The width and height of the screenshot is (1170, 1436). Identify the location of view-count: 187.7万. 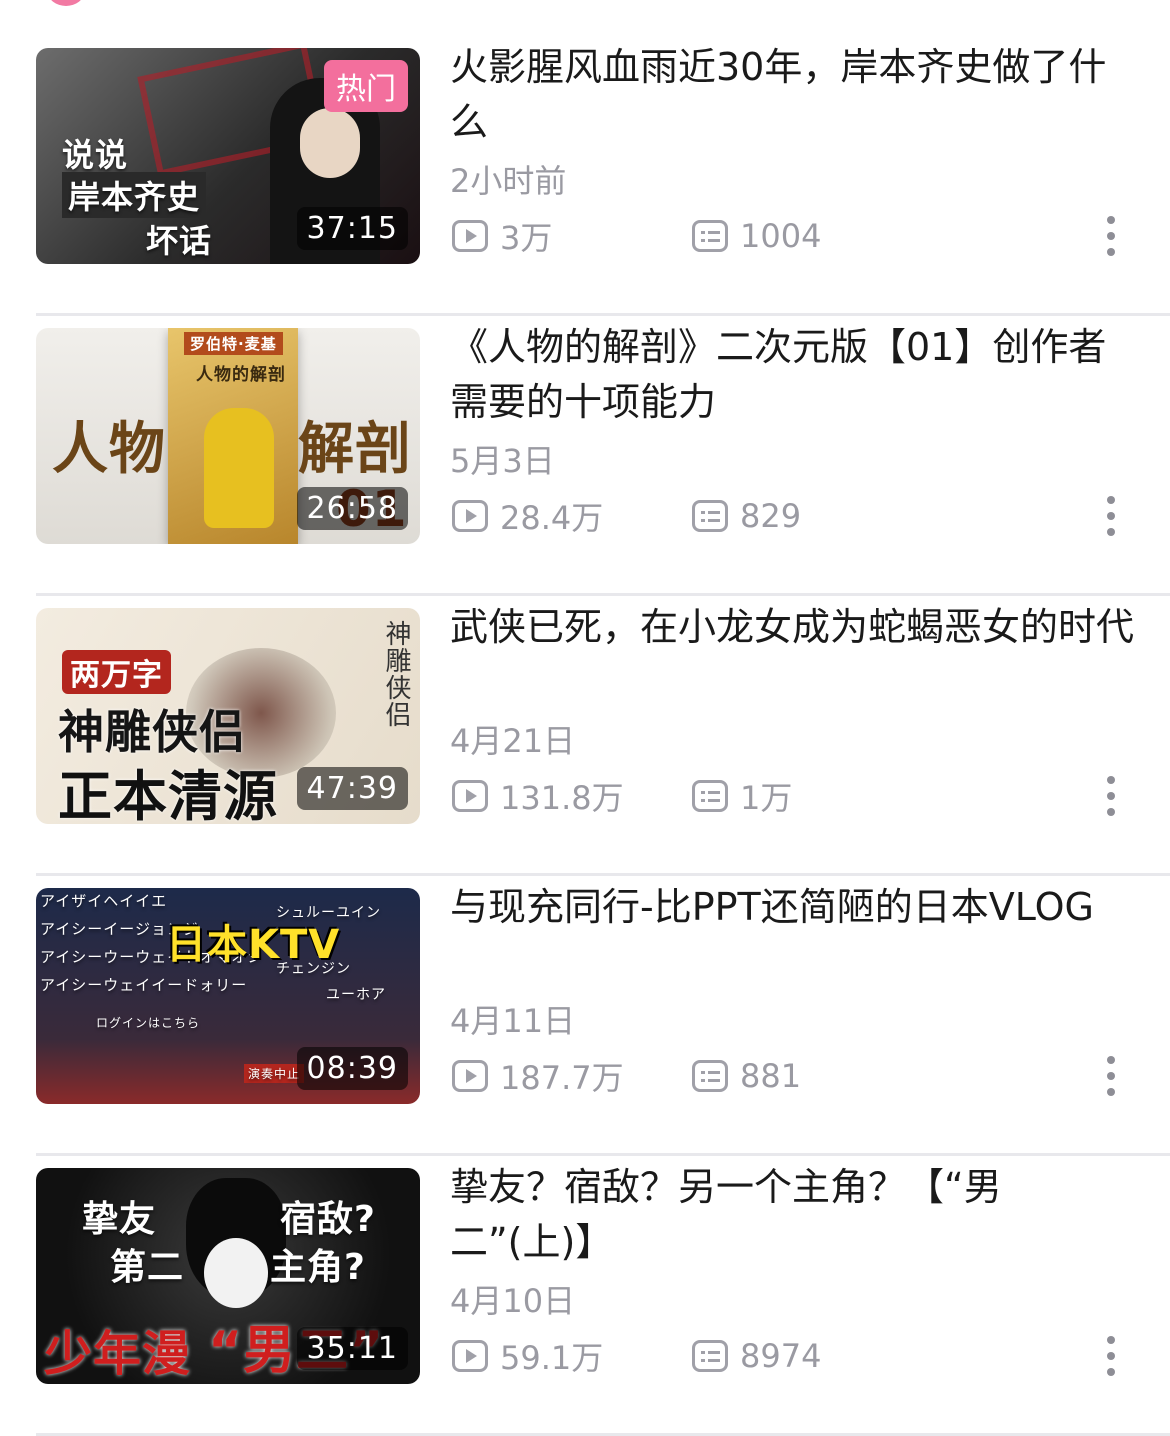
(538, 1076).